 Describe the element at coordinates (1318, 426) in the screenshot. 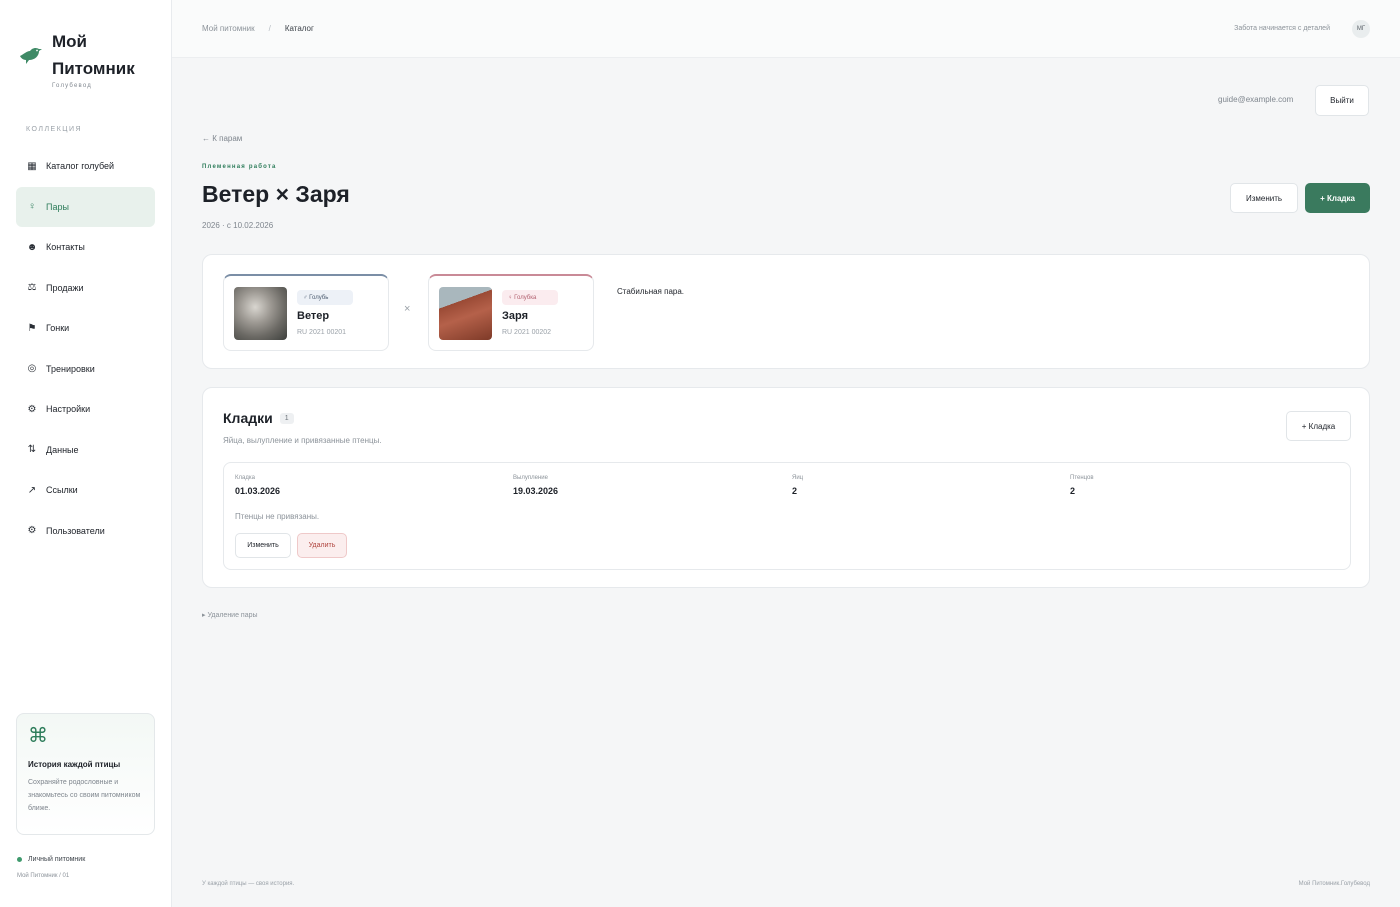

I see `add-clutch-button: + Кладка` at that location.